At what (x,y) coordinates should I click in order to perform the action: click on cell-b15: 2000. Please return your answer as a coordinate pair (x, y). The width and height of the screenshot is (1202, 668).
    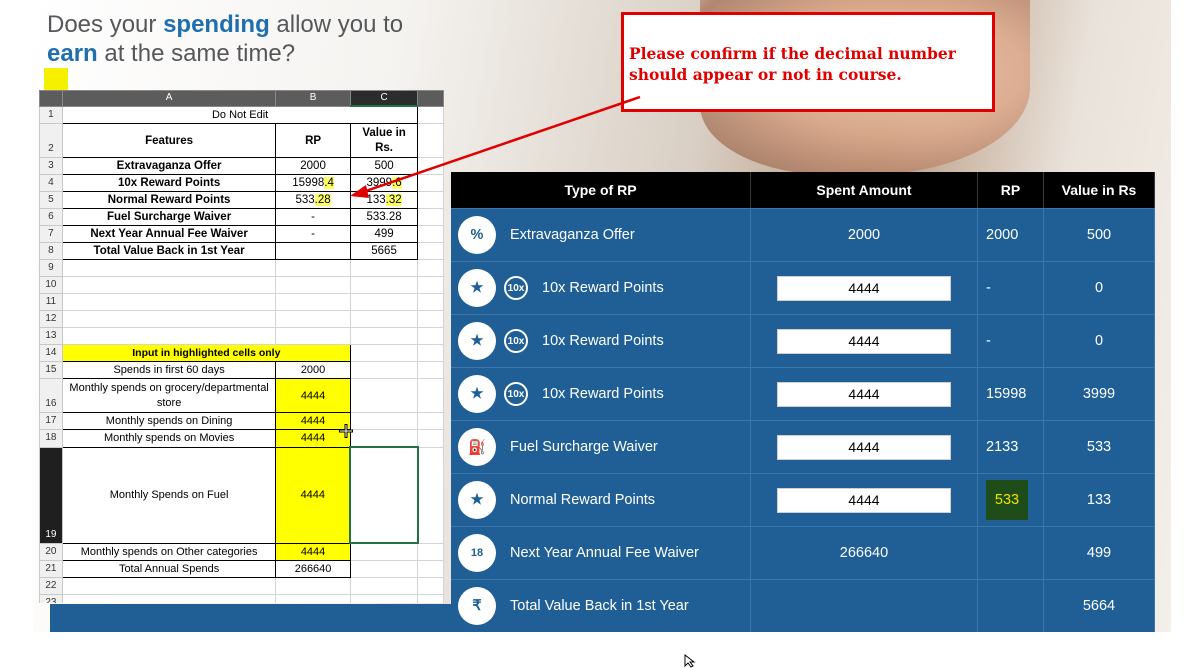
    Looking at the image, I should click on (313, 370).